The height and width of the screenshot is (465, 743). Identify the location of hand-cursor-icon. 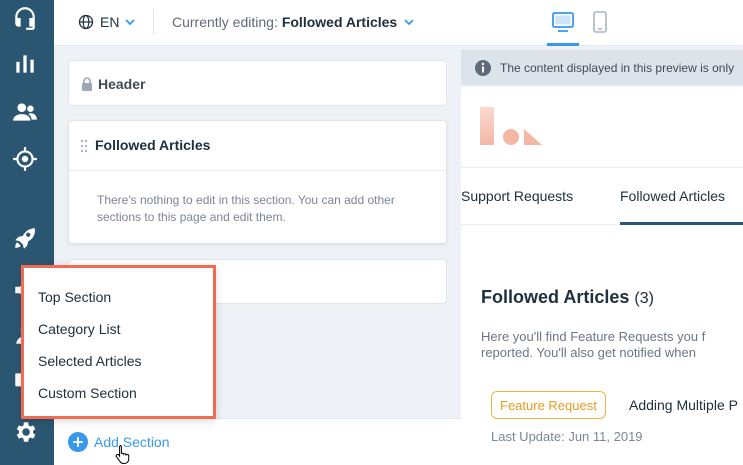
(122, 454).